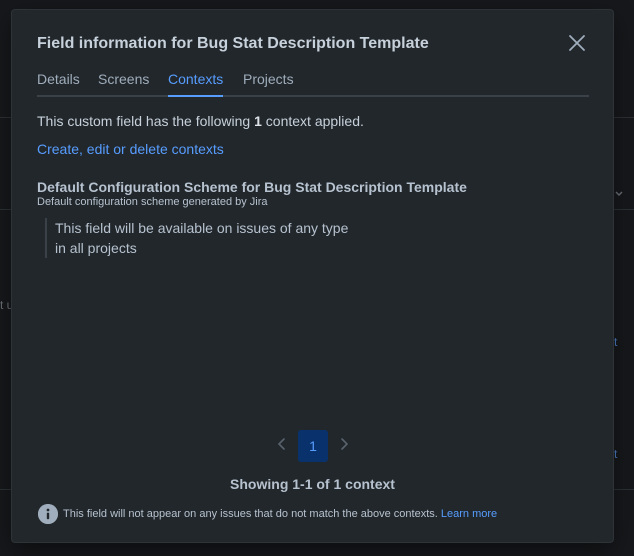  What do you see at coordinates (196, 83) in the screenshot?
I see `tab-contexts: Contexts` at bounding box center [196, 83].